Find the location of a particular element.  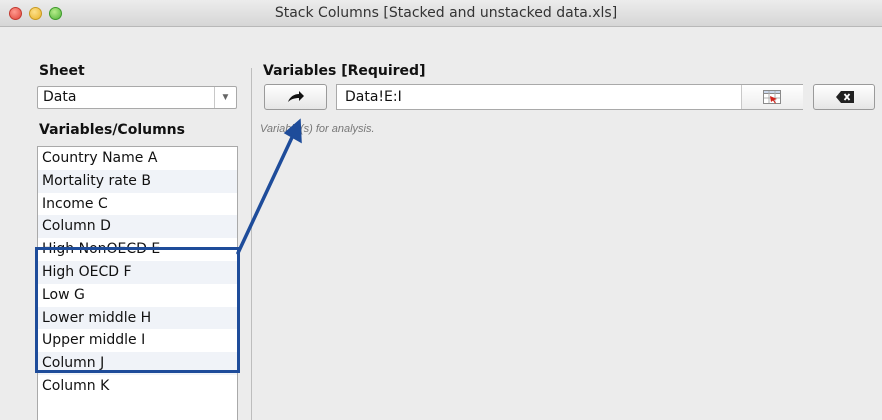

list-item: High OECD F is located at coordinates (137, 272).